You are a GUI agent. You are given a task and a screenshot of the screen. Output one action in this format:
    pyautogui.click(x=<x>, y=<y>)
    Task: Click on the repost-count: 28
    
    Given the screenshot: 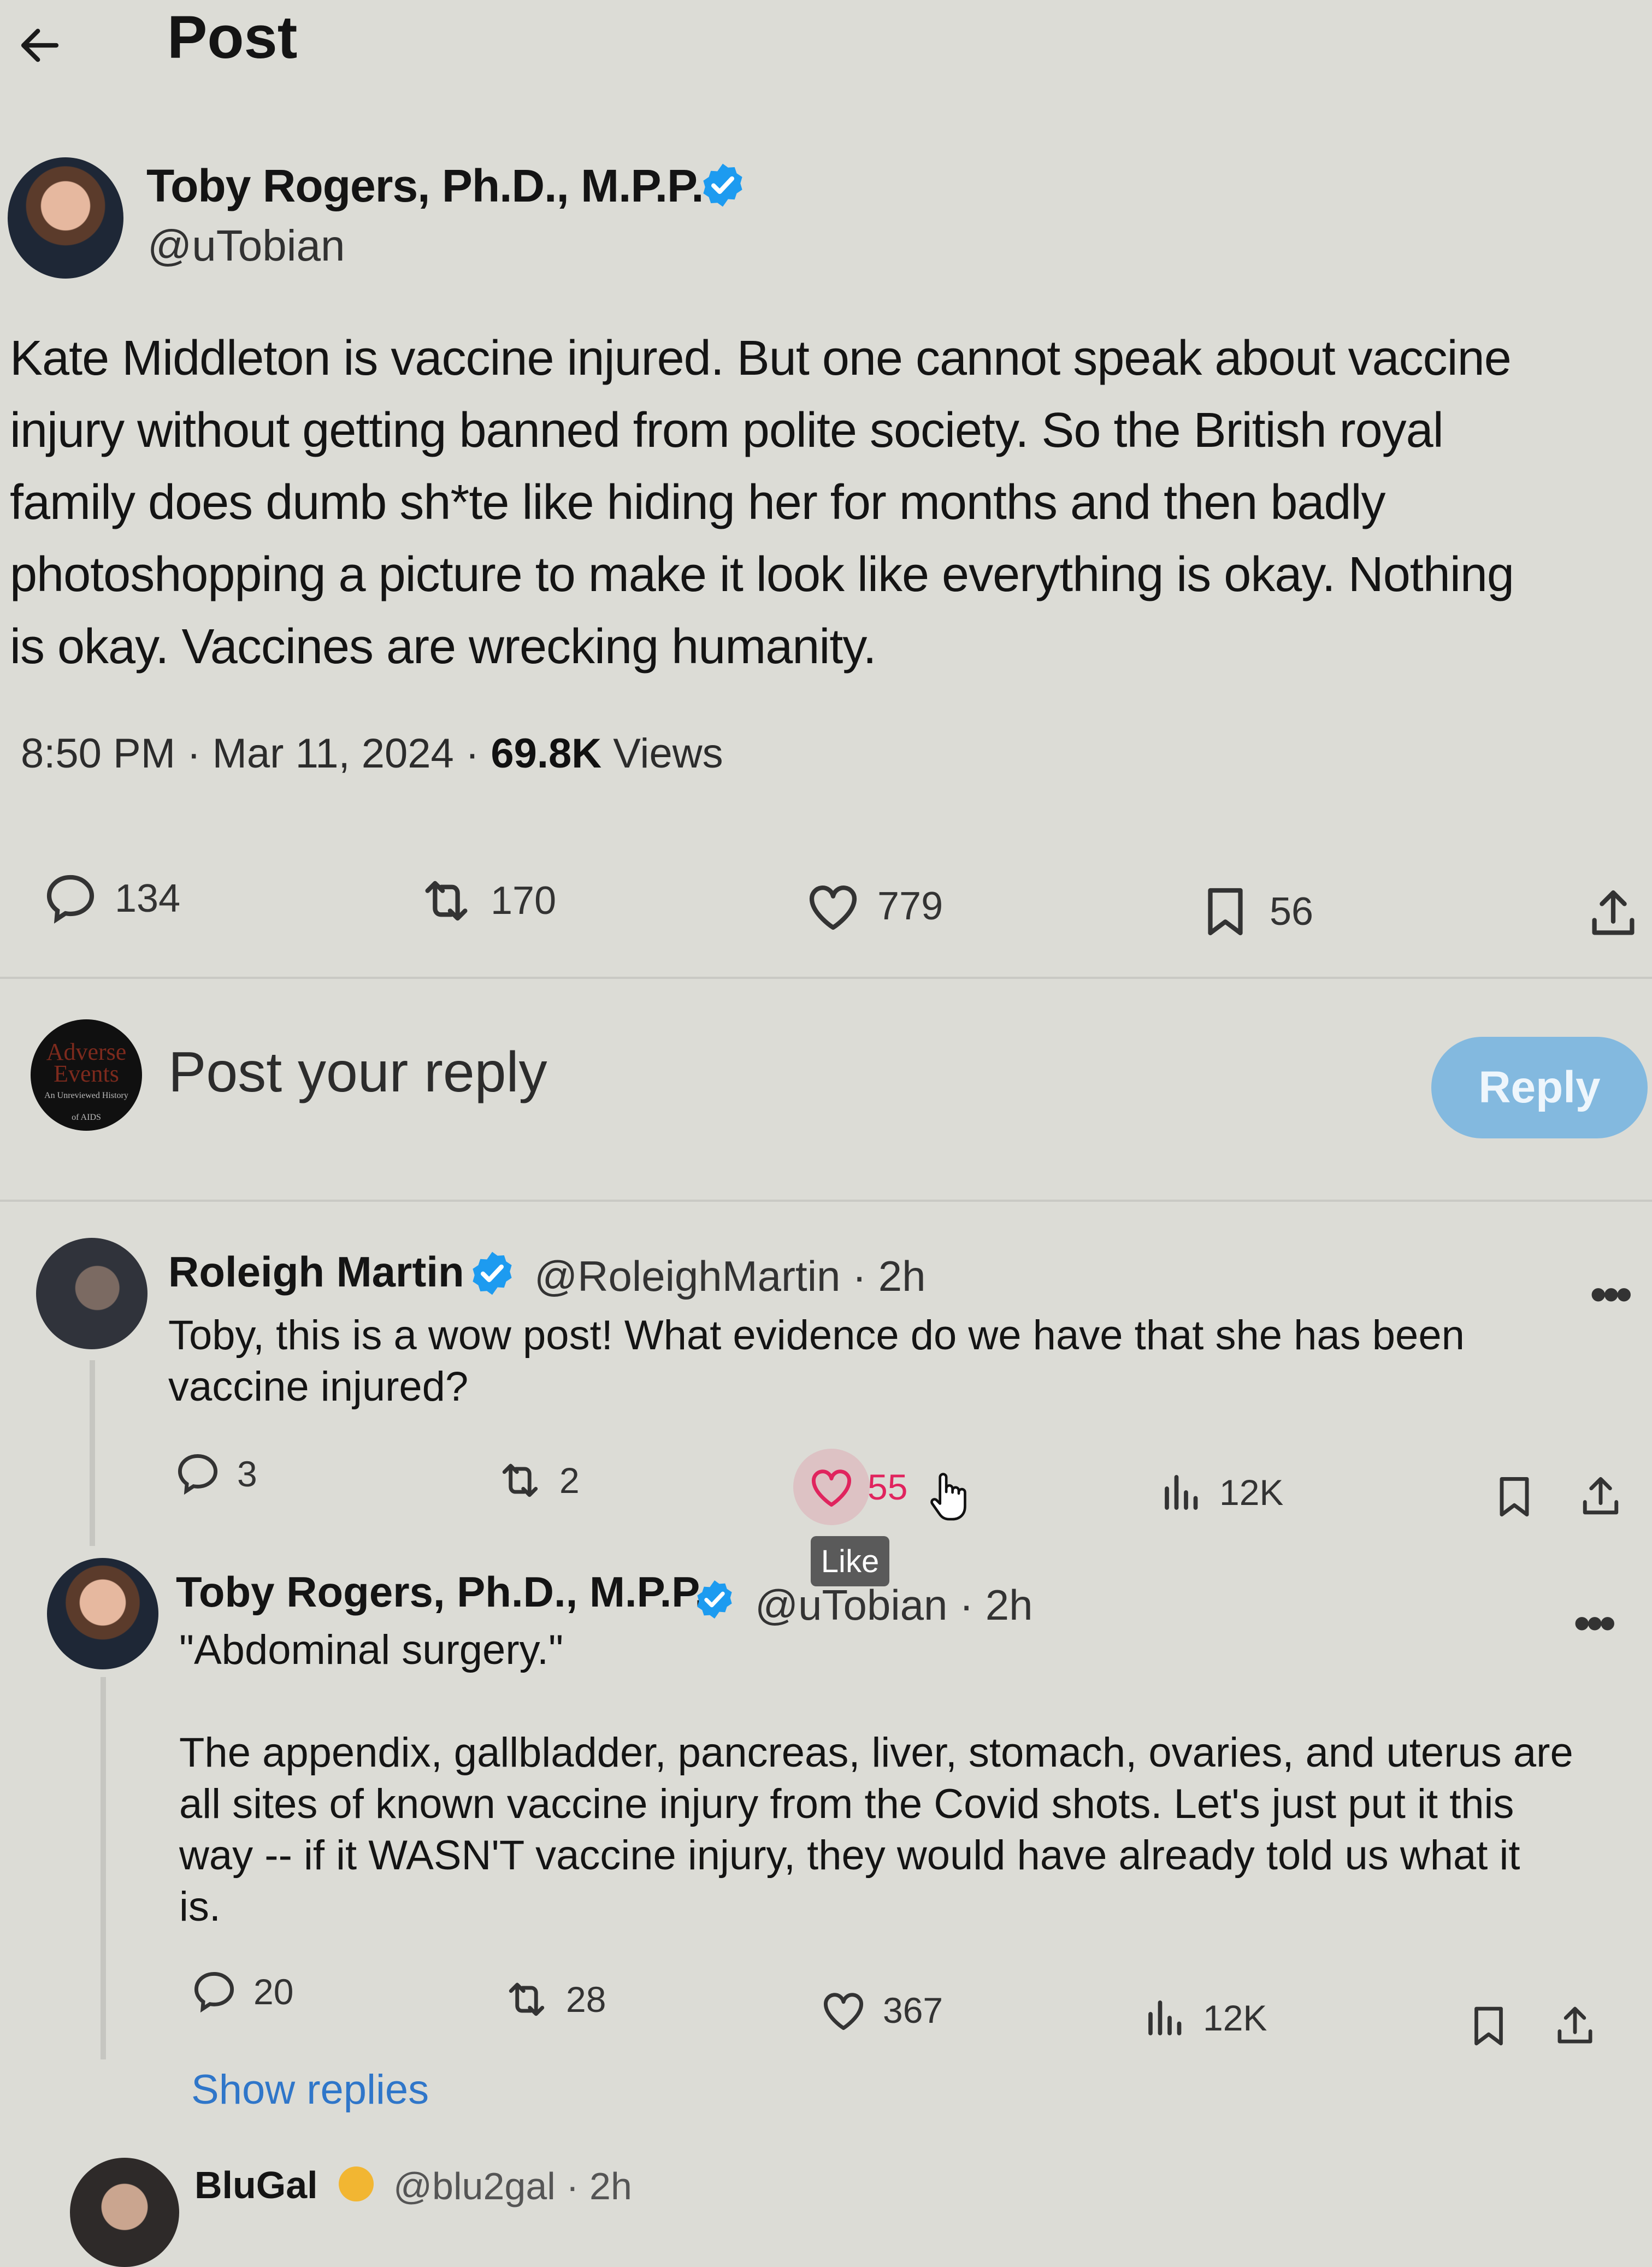 What is the action you would take?
    pyautogui.click(x=586, y=2000)
    